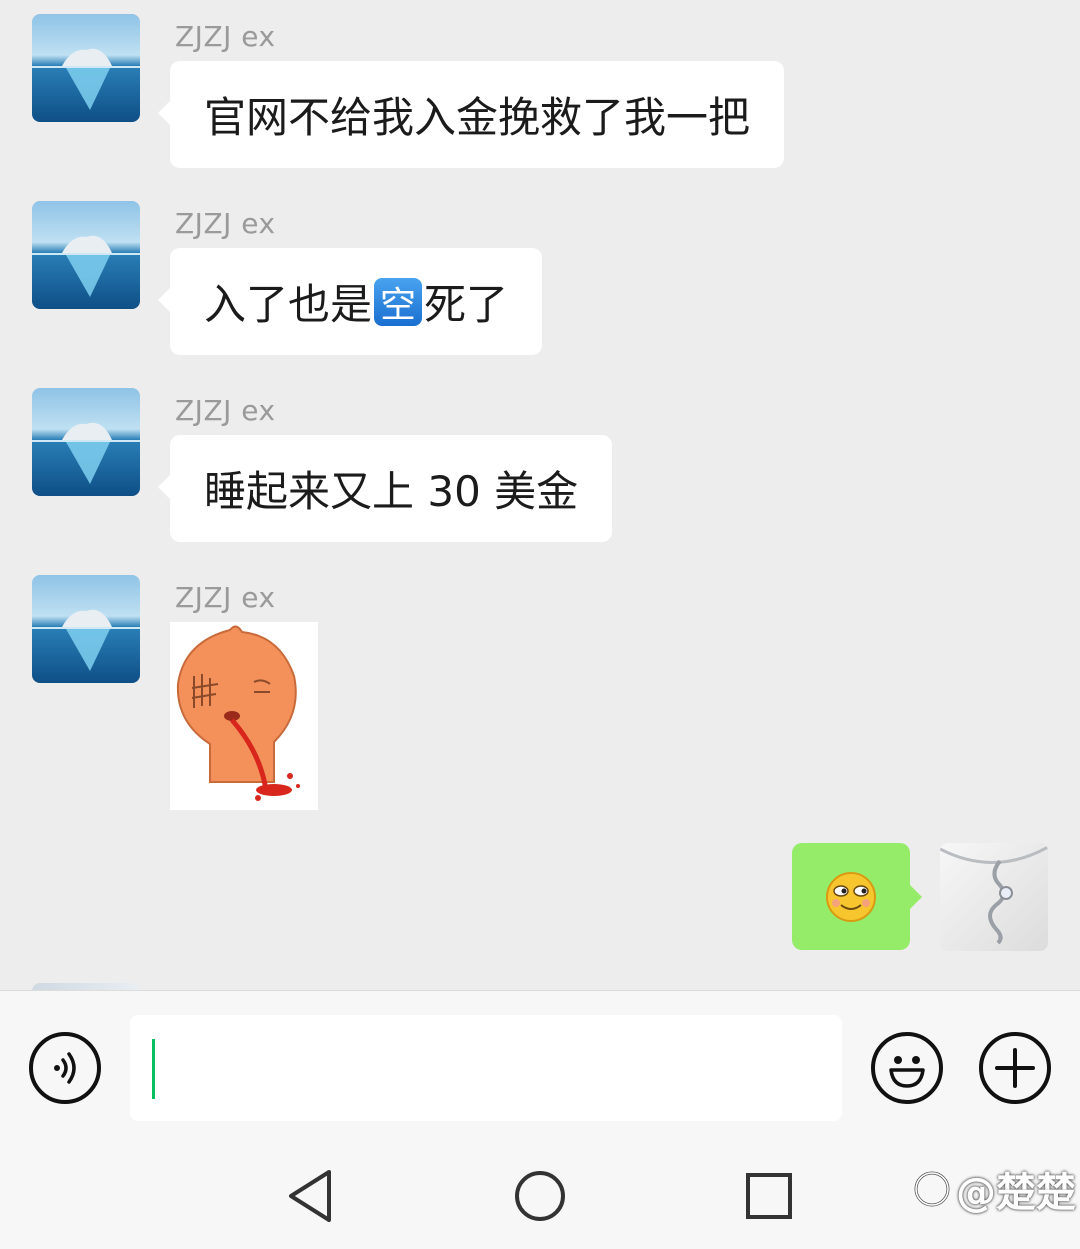  I want to click on voice-button, so click(65, 1068).